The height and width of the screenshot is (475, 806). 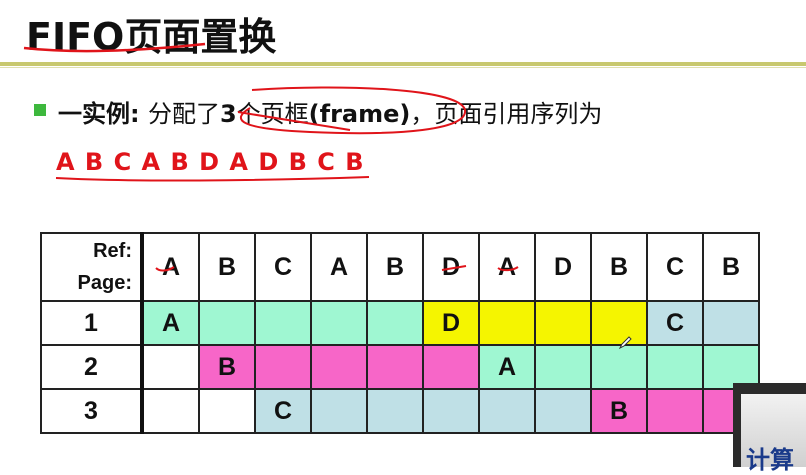 What do you see at coordinates (403, 64) in the screenshot?
I see `title-rule` at bounding box center [403, 64].